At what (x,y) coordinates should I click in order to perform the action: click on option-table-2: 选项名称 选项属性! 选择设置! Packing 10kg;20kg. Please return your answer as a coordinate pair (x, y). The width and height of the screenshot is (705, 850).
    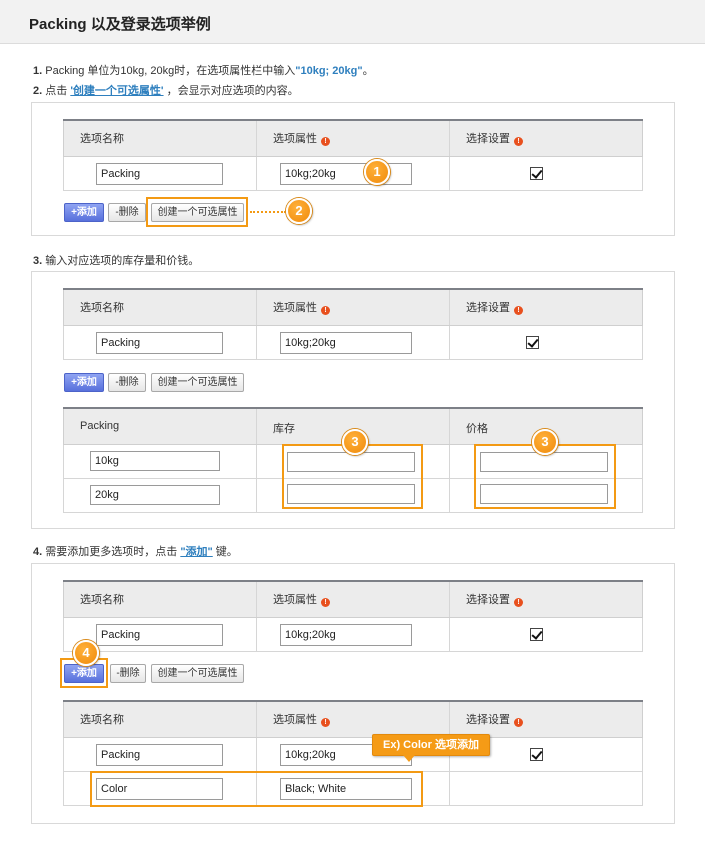
    Looking at the image, I should click on (353, 324).